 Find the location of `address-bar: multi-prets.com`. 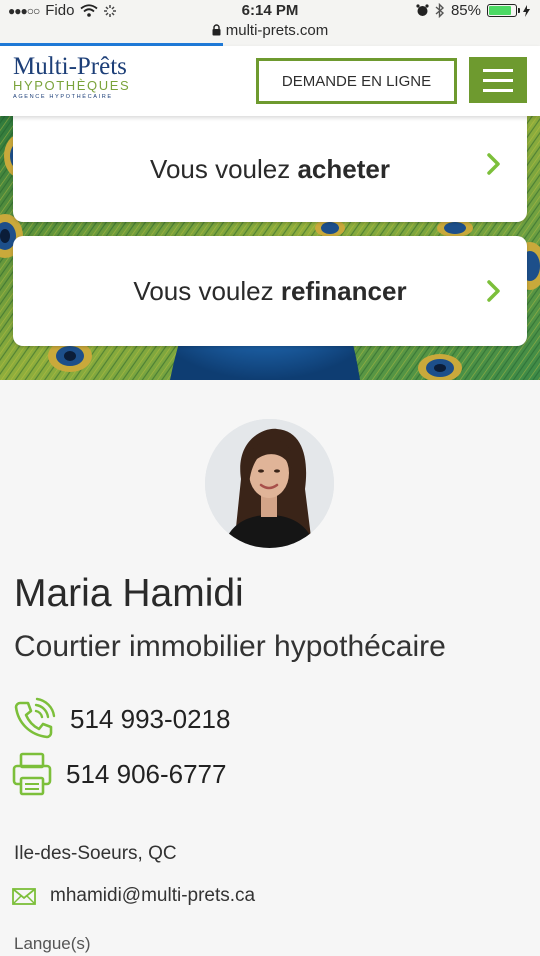

address-bar: multi-prets.com is located at coordinates (270, 30).